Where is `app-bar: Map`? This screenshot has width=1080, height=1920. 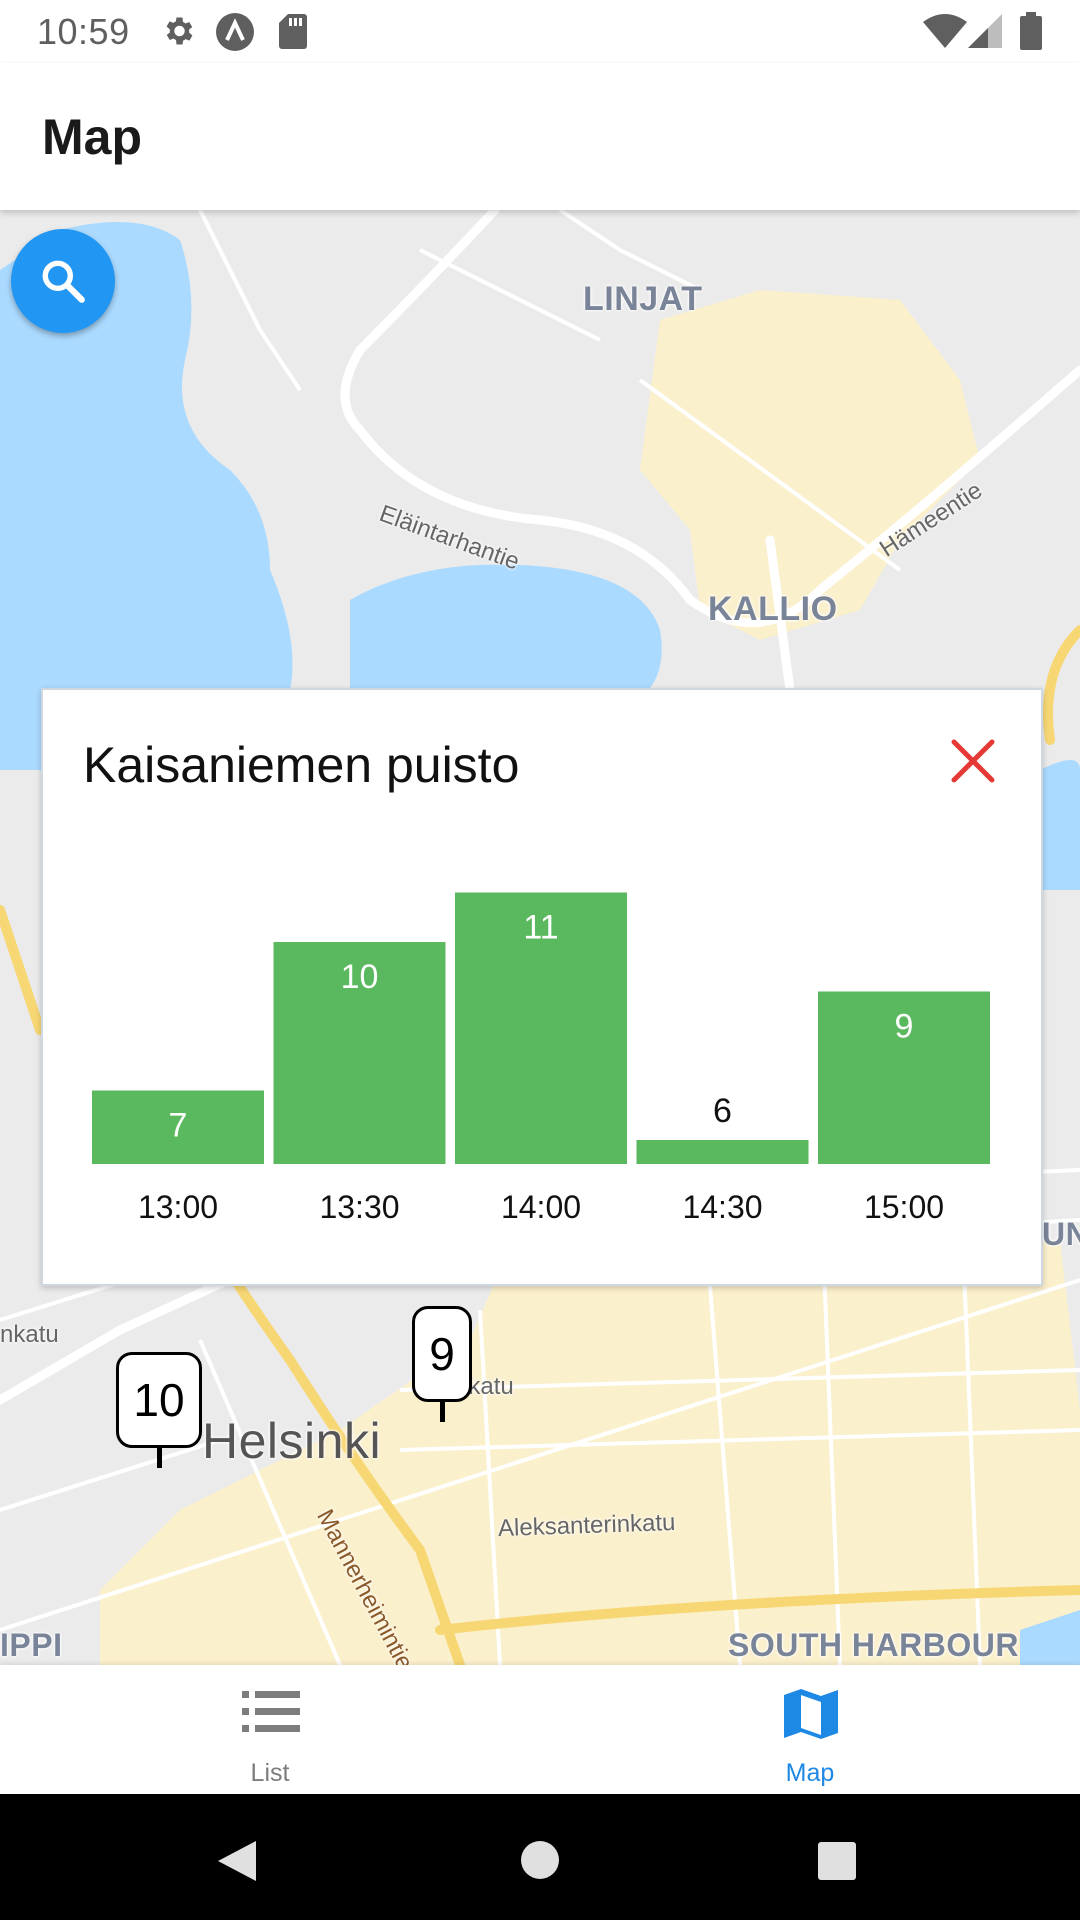 app-bar: Map is located at coordinates (540, 136).